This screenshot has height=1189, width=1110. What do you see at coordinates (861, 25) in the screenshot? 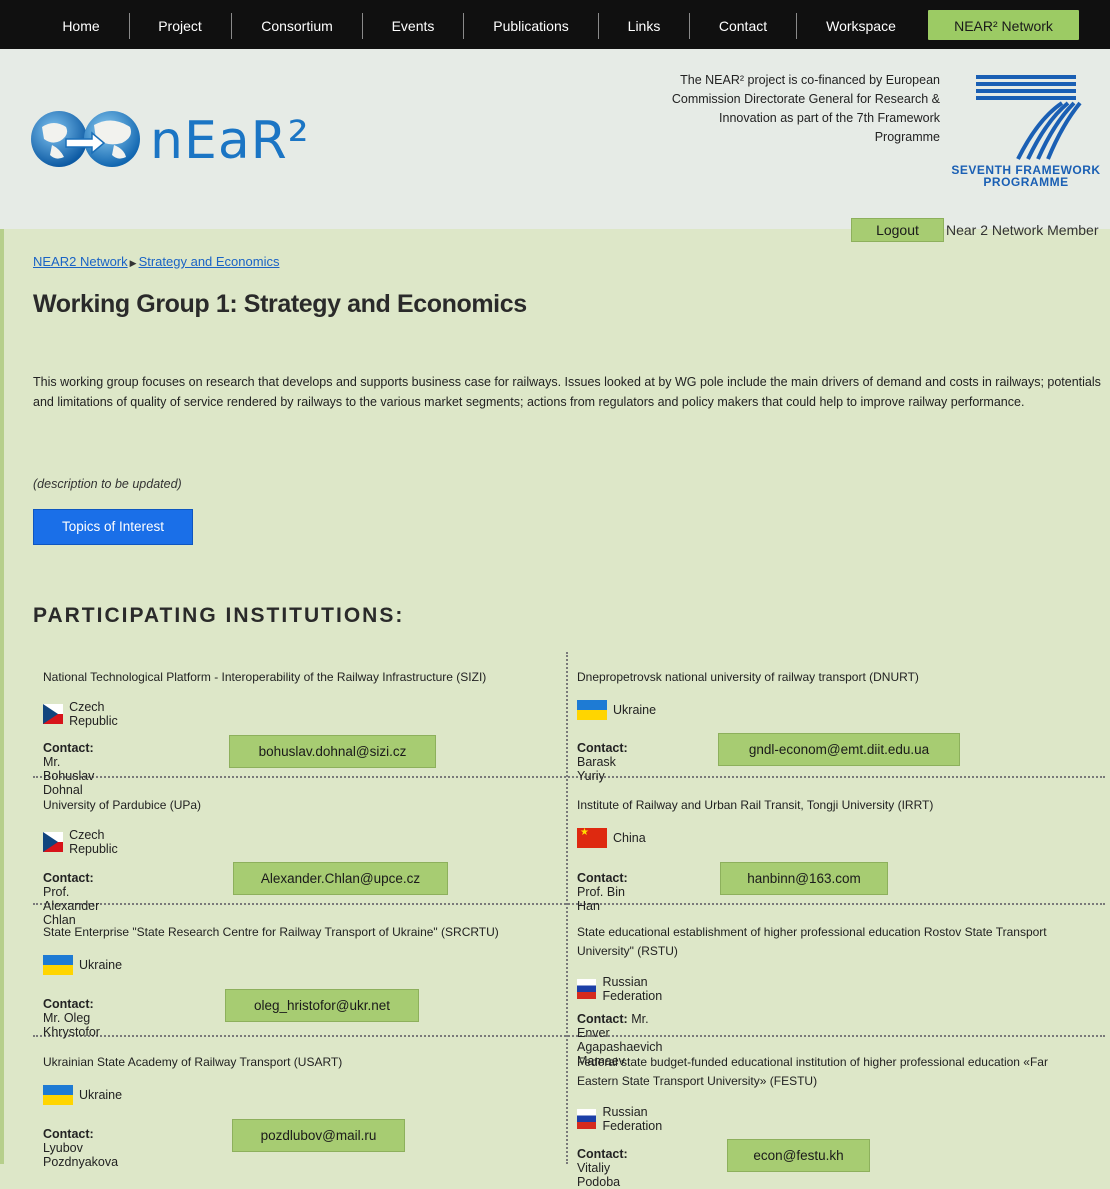
I see `nav-workspace: Workspace` at bounding box center [861, 25].